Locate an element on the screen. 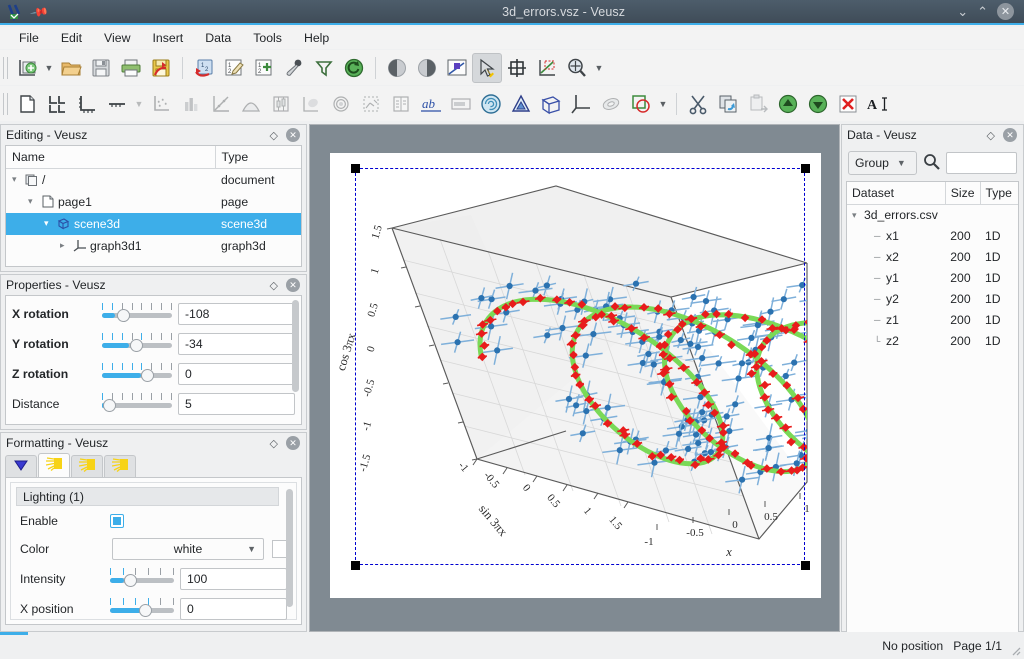 The width and height of the screenshot is (1024, 659). add-image-button is located at coordinates (311, 104).